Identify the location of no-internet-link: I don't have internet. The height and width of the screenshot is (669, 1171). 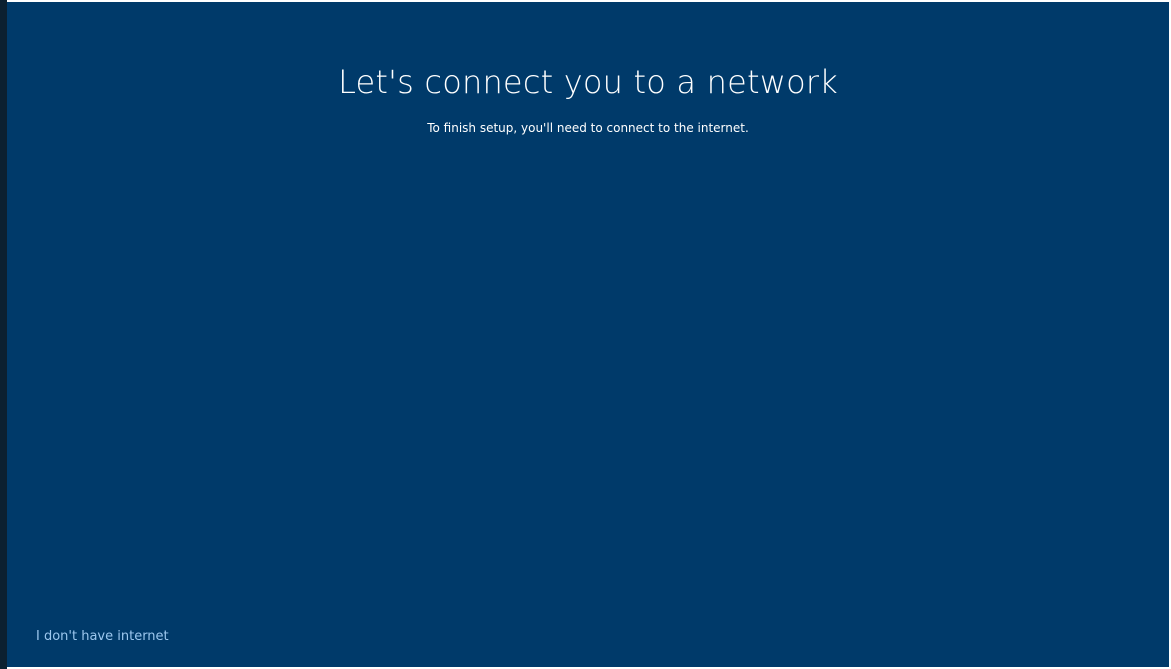
(102, 637).